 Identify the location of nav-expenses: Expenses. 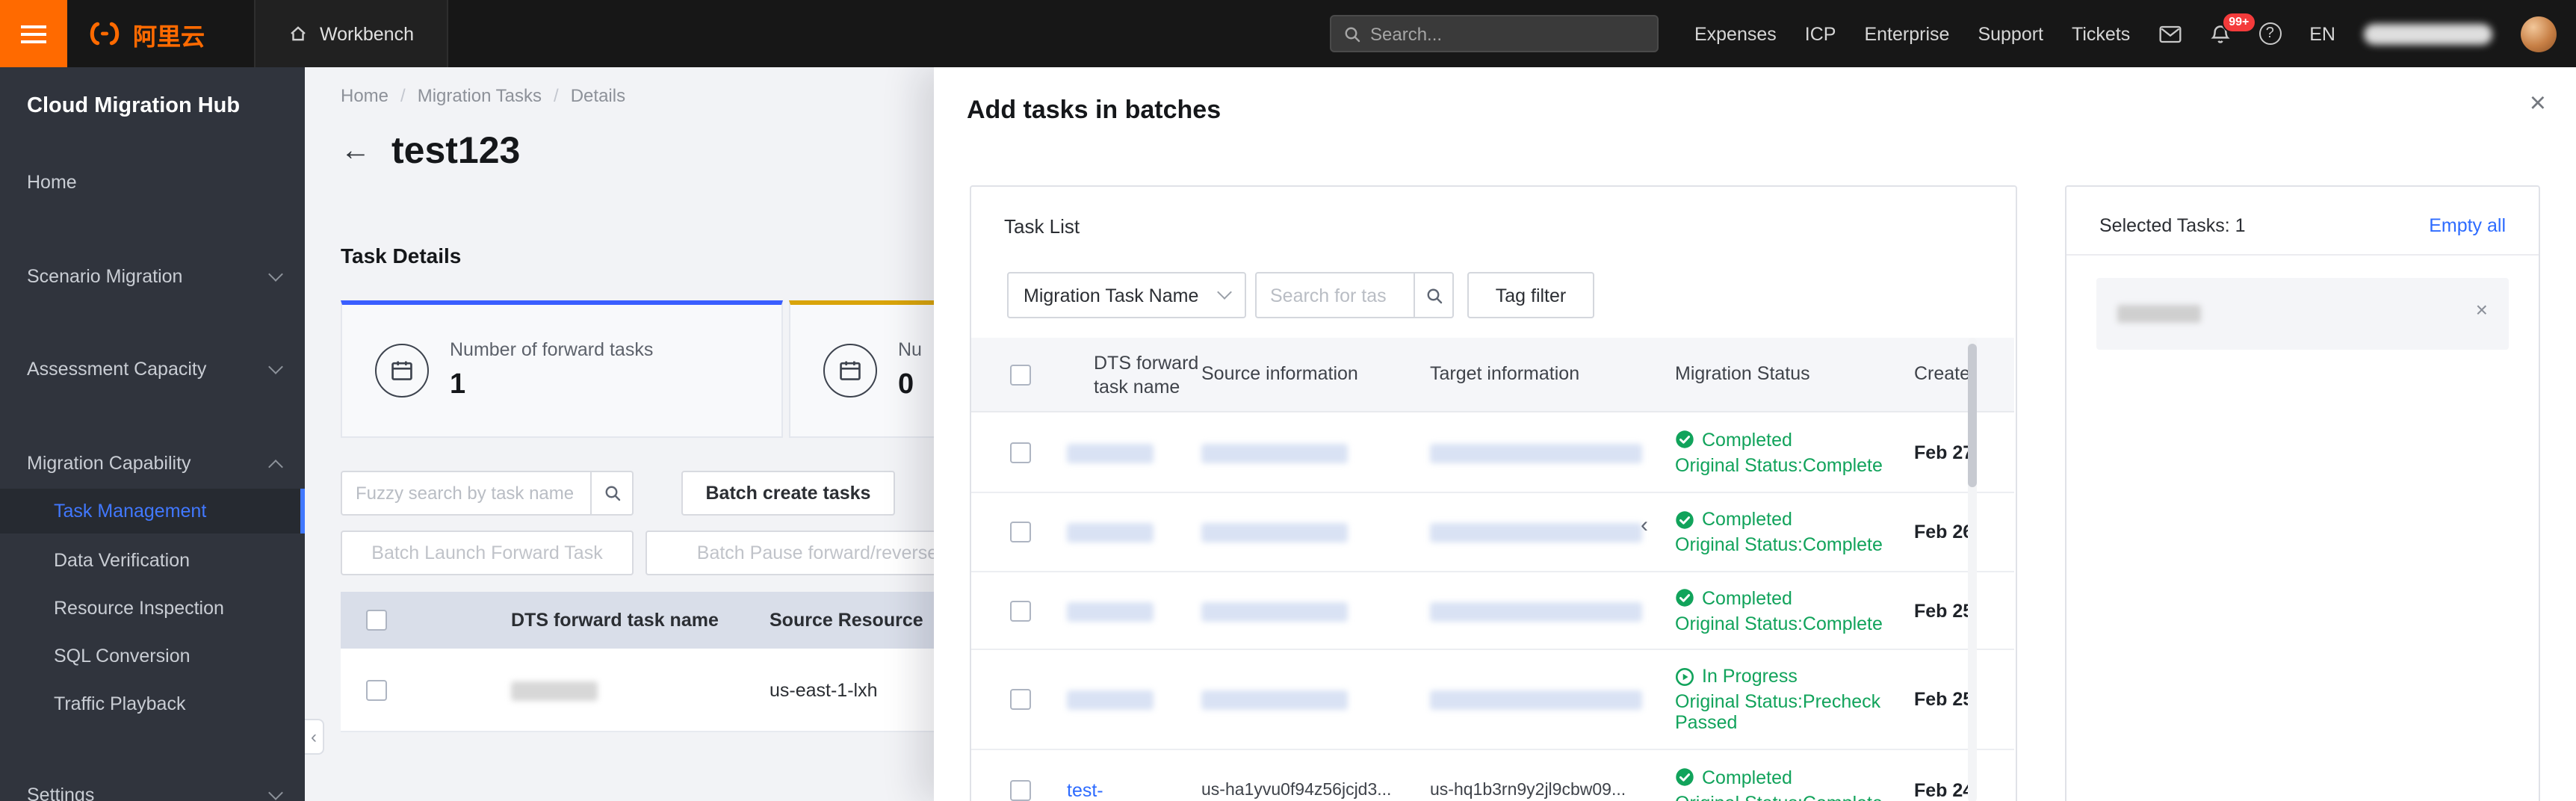
(1735, 33).